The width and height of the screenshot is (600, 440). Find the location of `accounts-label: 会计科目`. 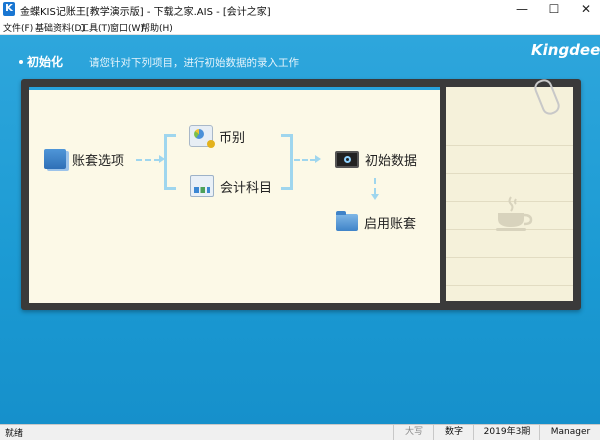

accounts-label: 会计科目 is located at coordinates (246, 188).